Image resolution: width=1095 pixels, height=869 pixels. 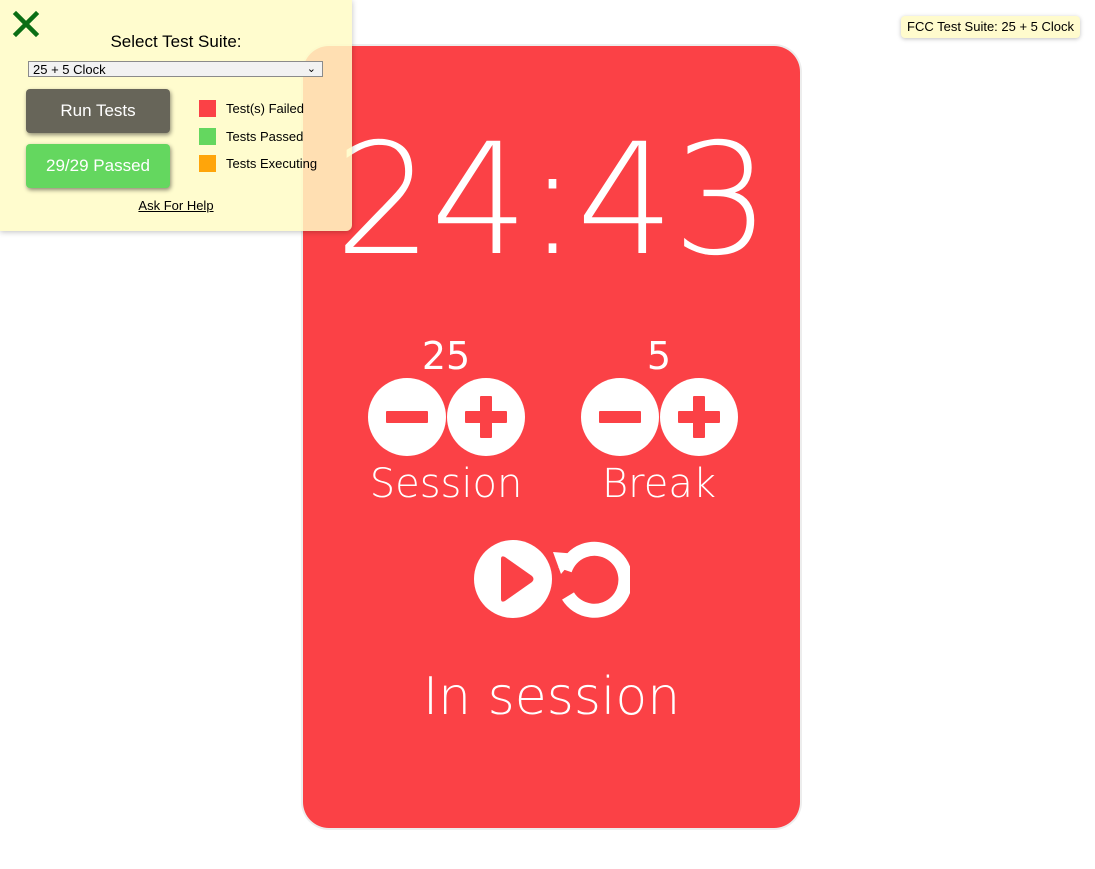 I want to click on break-length-value: 5, so click(x=659, y=356).